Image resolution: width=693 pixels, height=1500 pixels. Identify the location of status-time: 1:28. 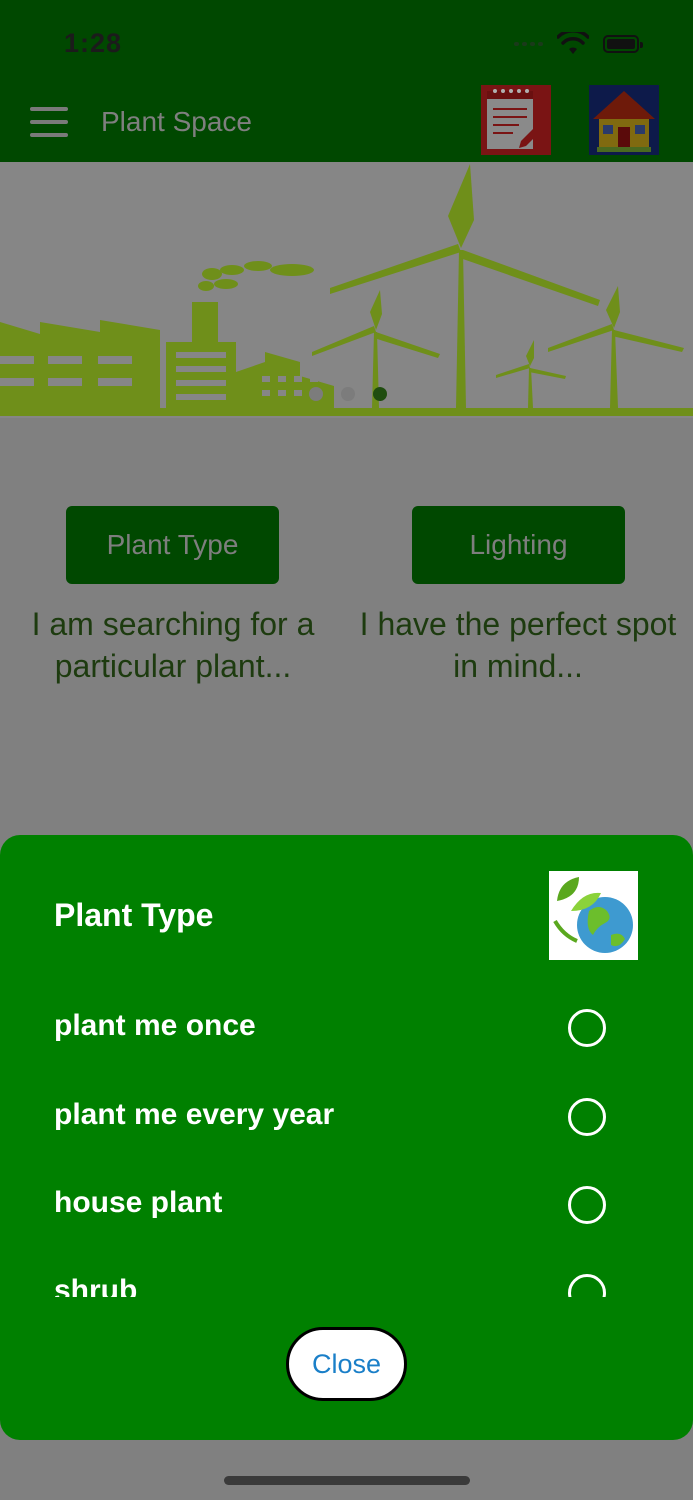
(93, 43).